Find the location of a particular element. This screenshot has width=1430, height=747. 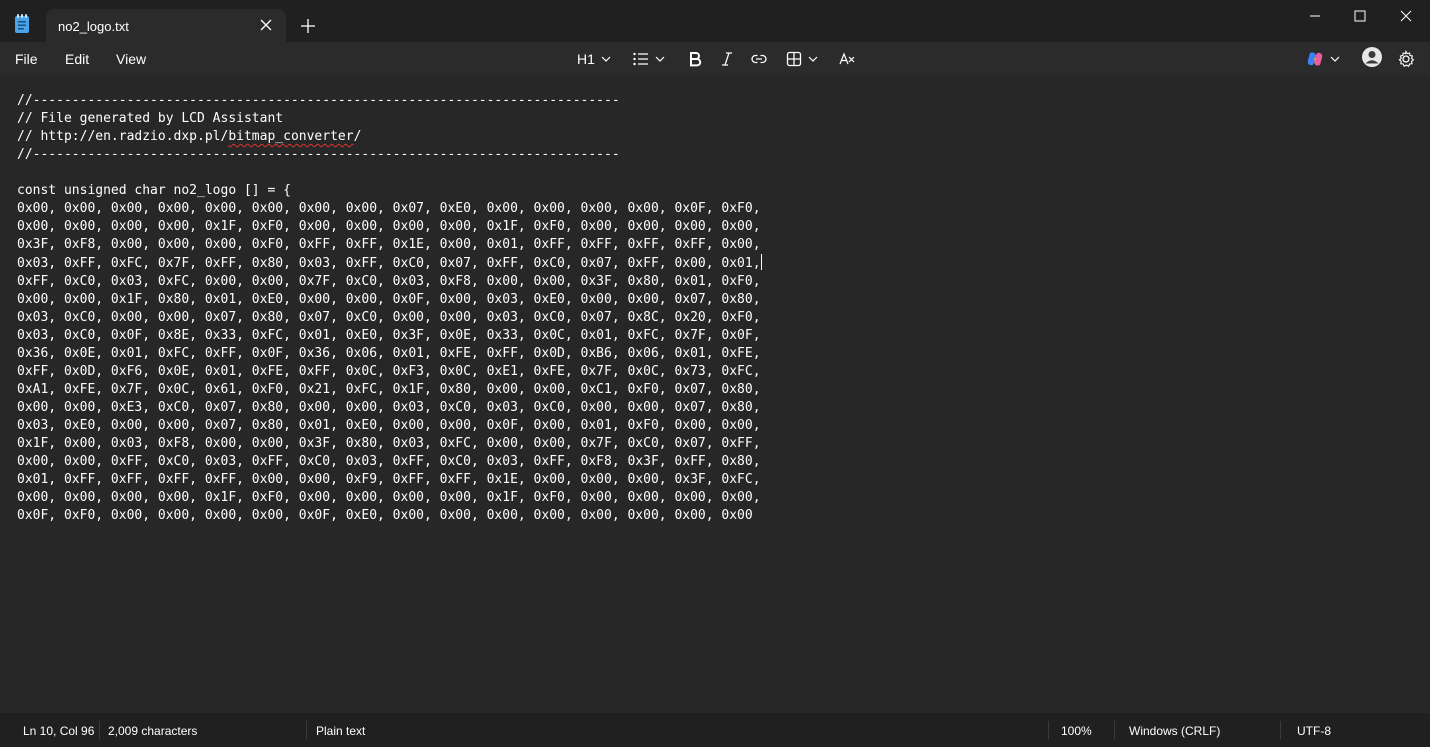

italic-button is located at coordinates (727, 59).